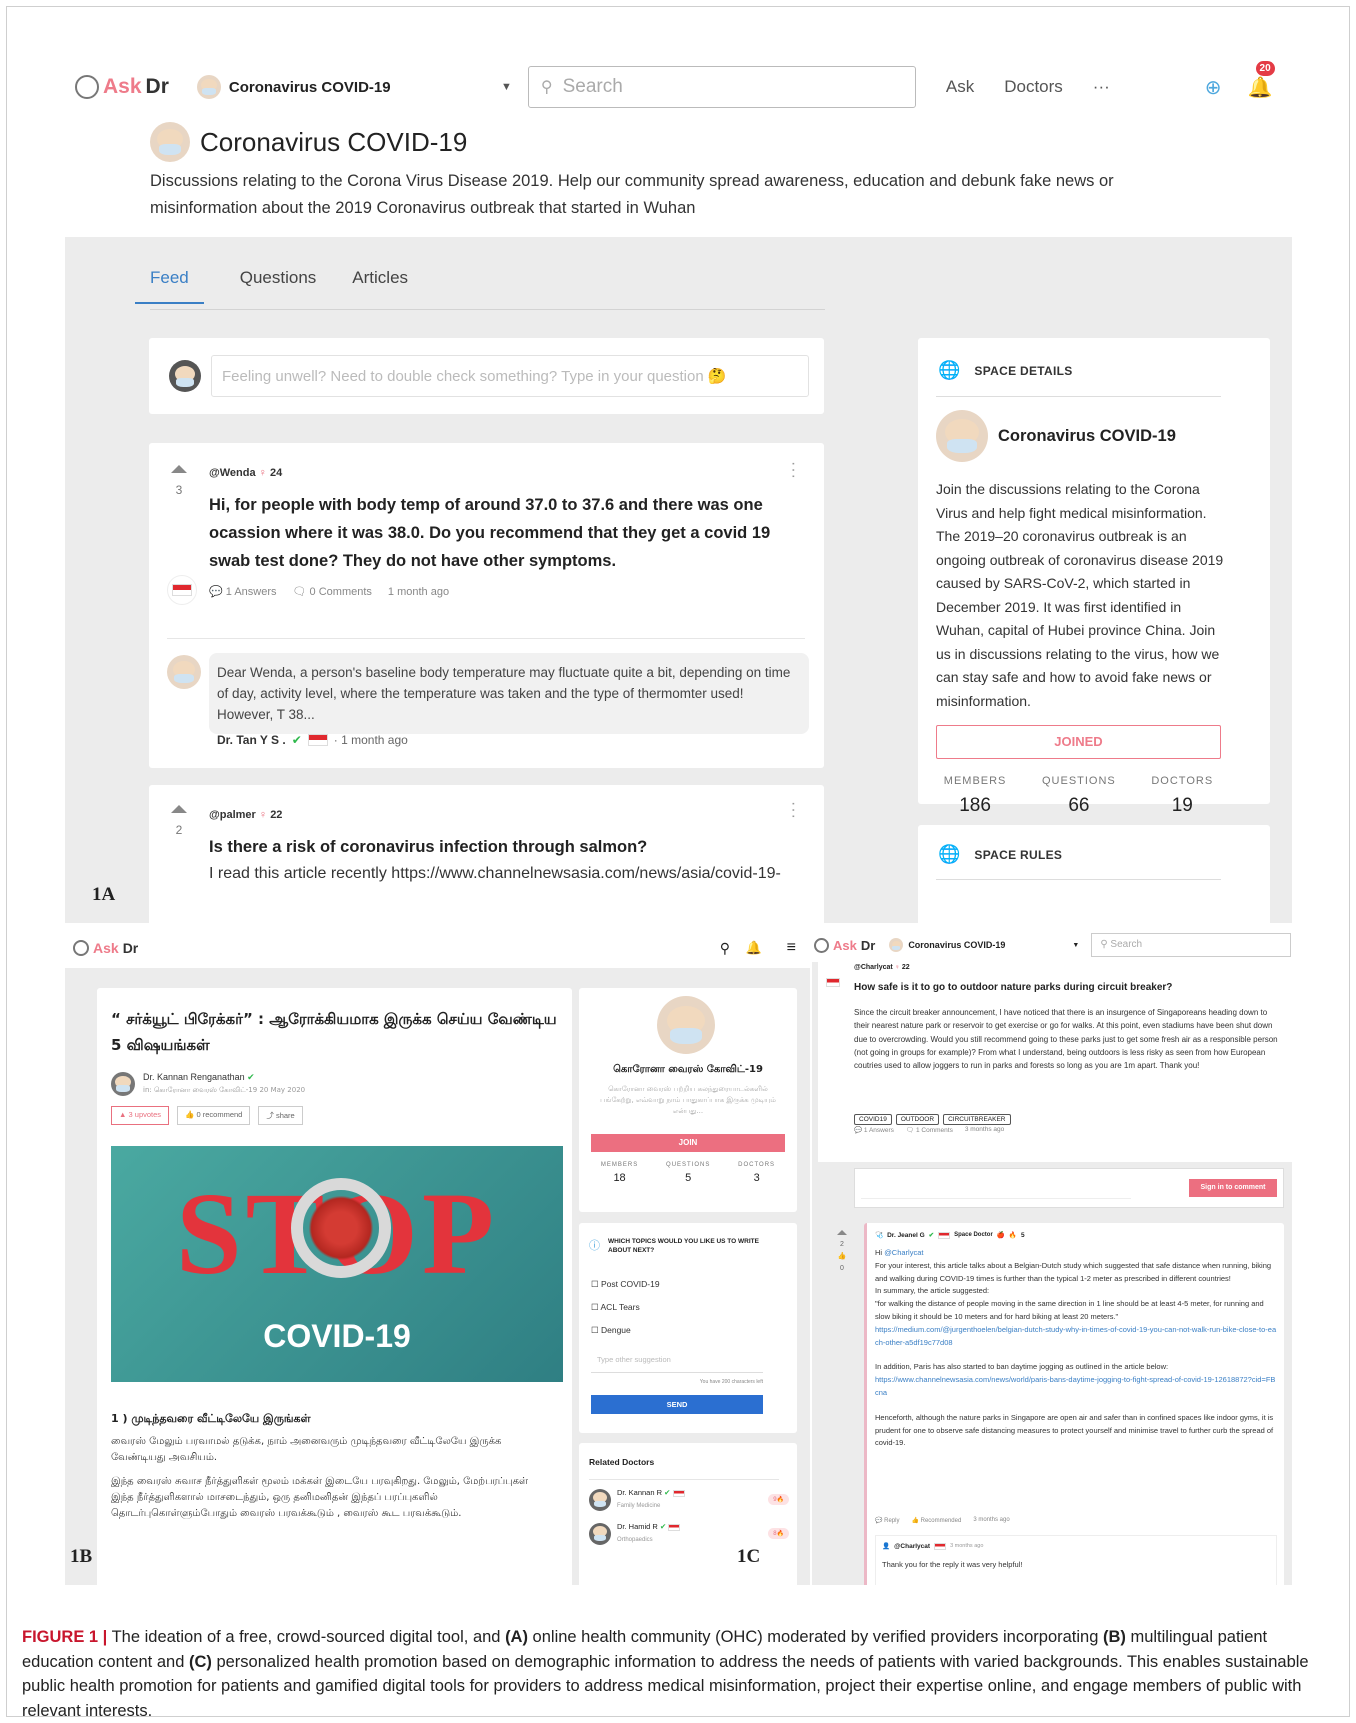 This screenshot has width=1356, height=1723. I want to click on add-question-icon: ⊕, so click(1213, 87).